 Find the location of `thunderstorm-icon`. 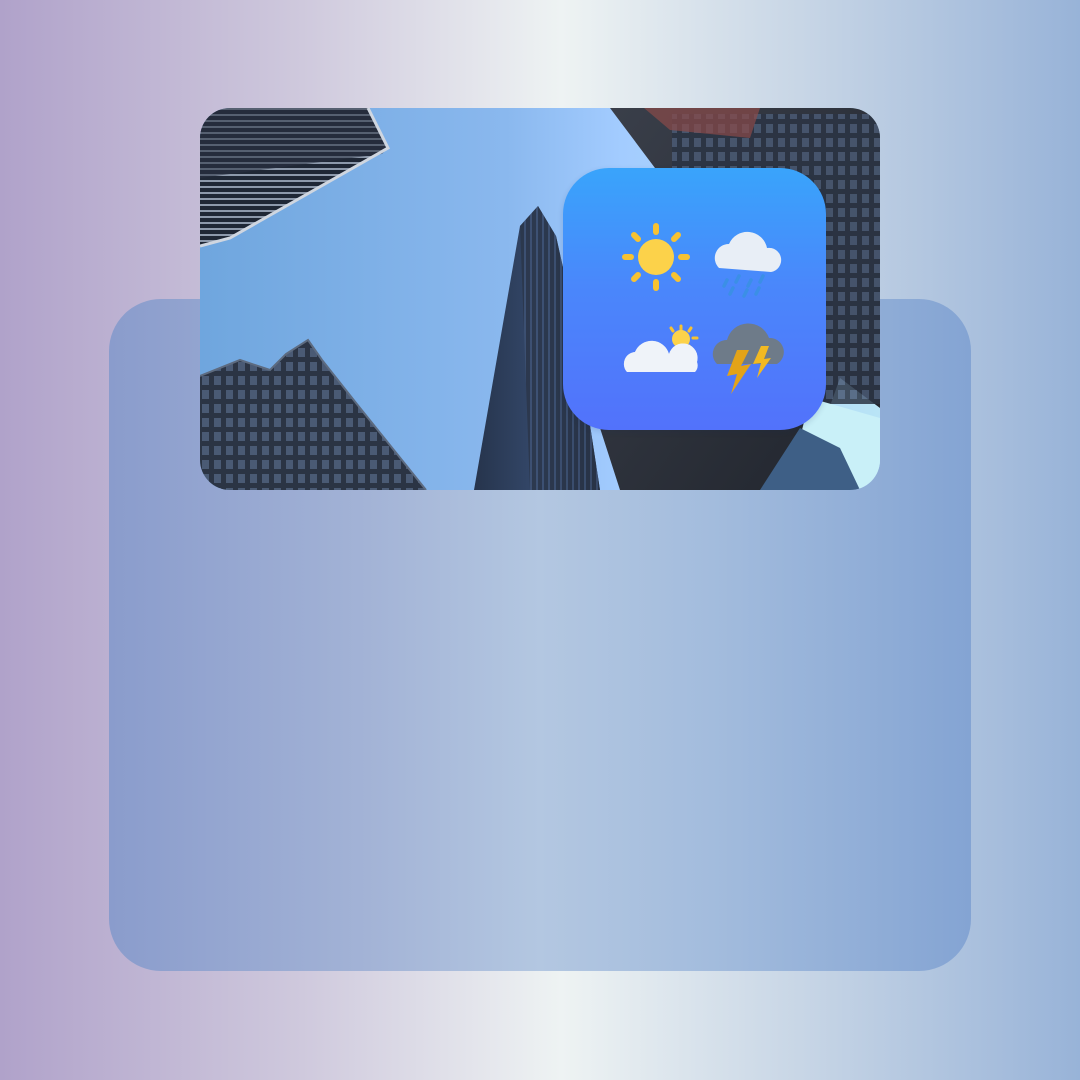

thunderstorm-icon is located at coordinates (752, 351).